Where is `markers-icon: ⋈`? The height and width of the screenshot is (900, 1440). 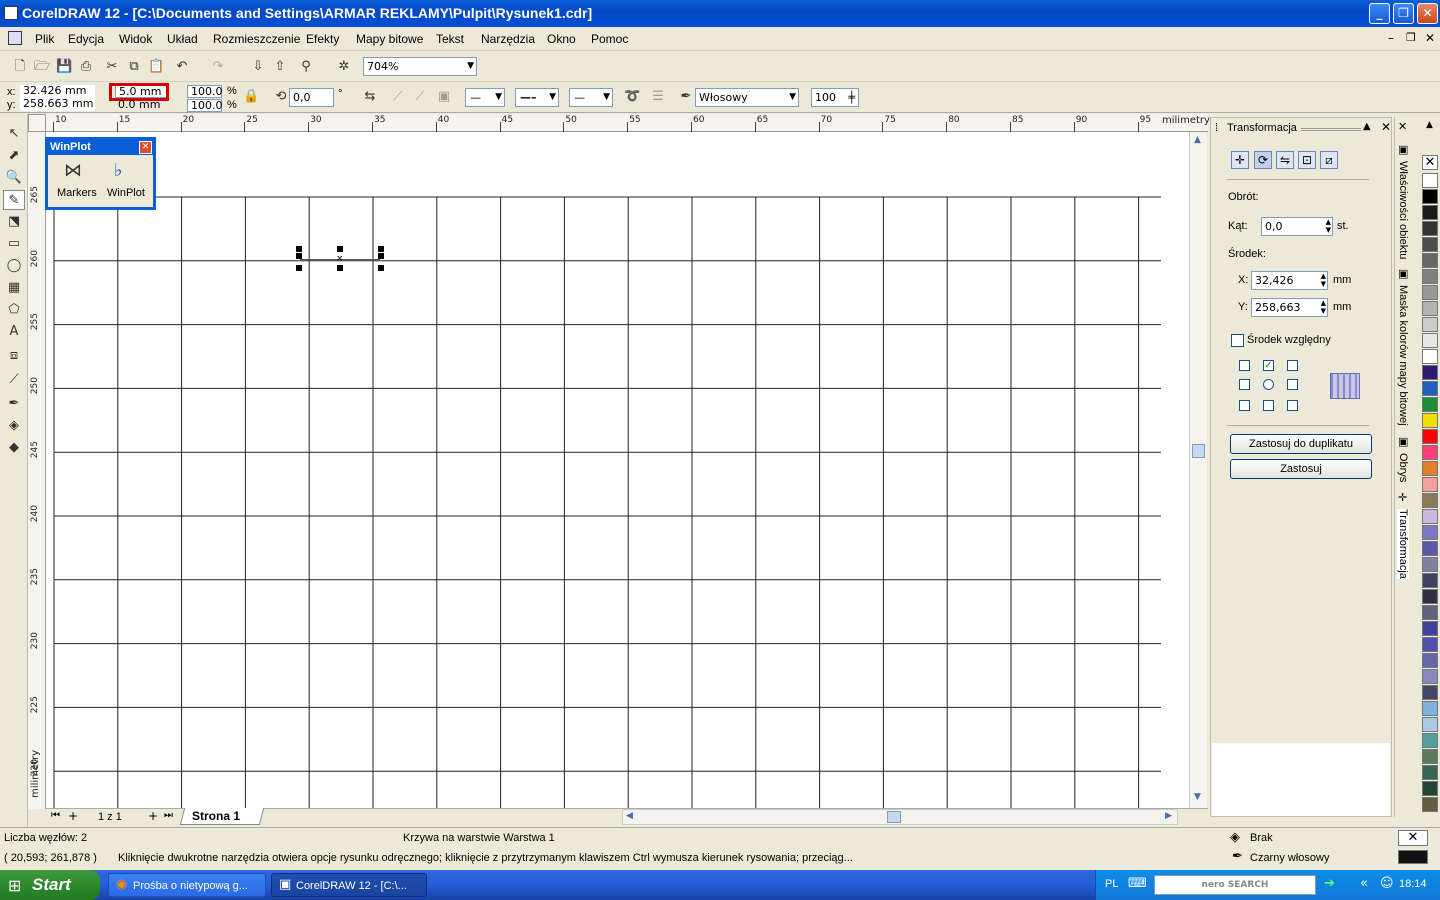 markers-icon: ⋈ is located at coordinates (73, 170).